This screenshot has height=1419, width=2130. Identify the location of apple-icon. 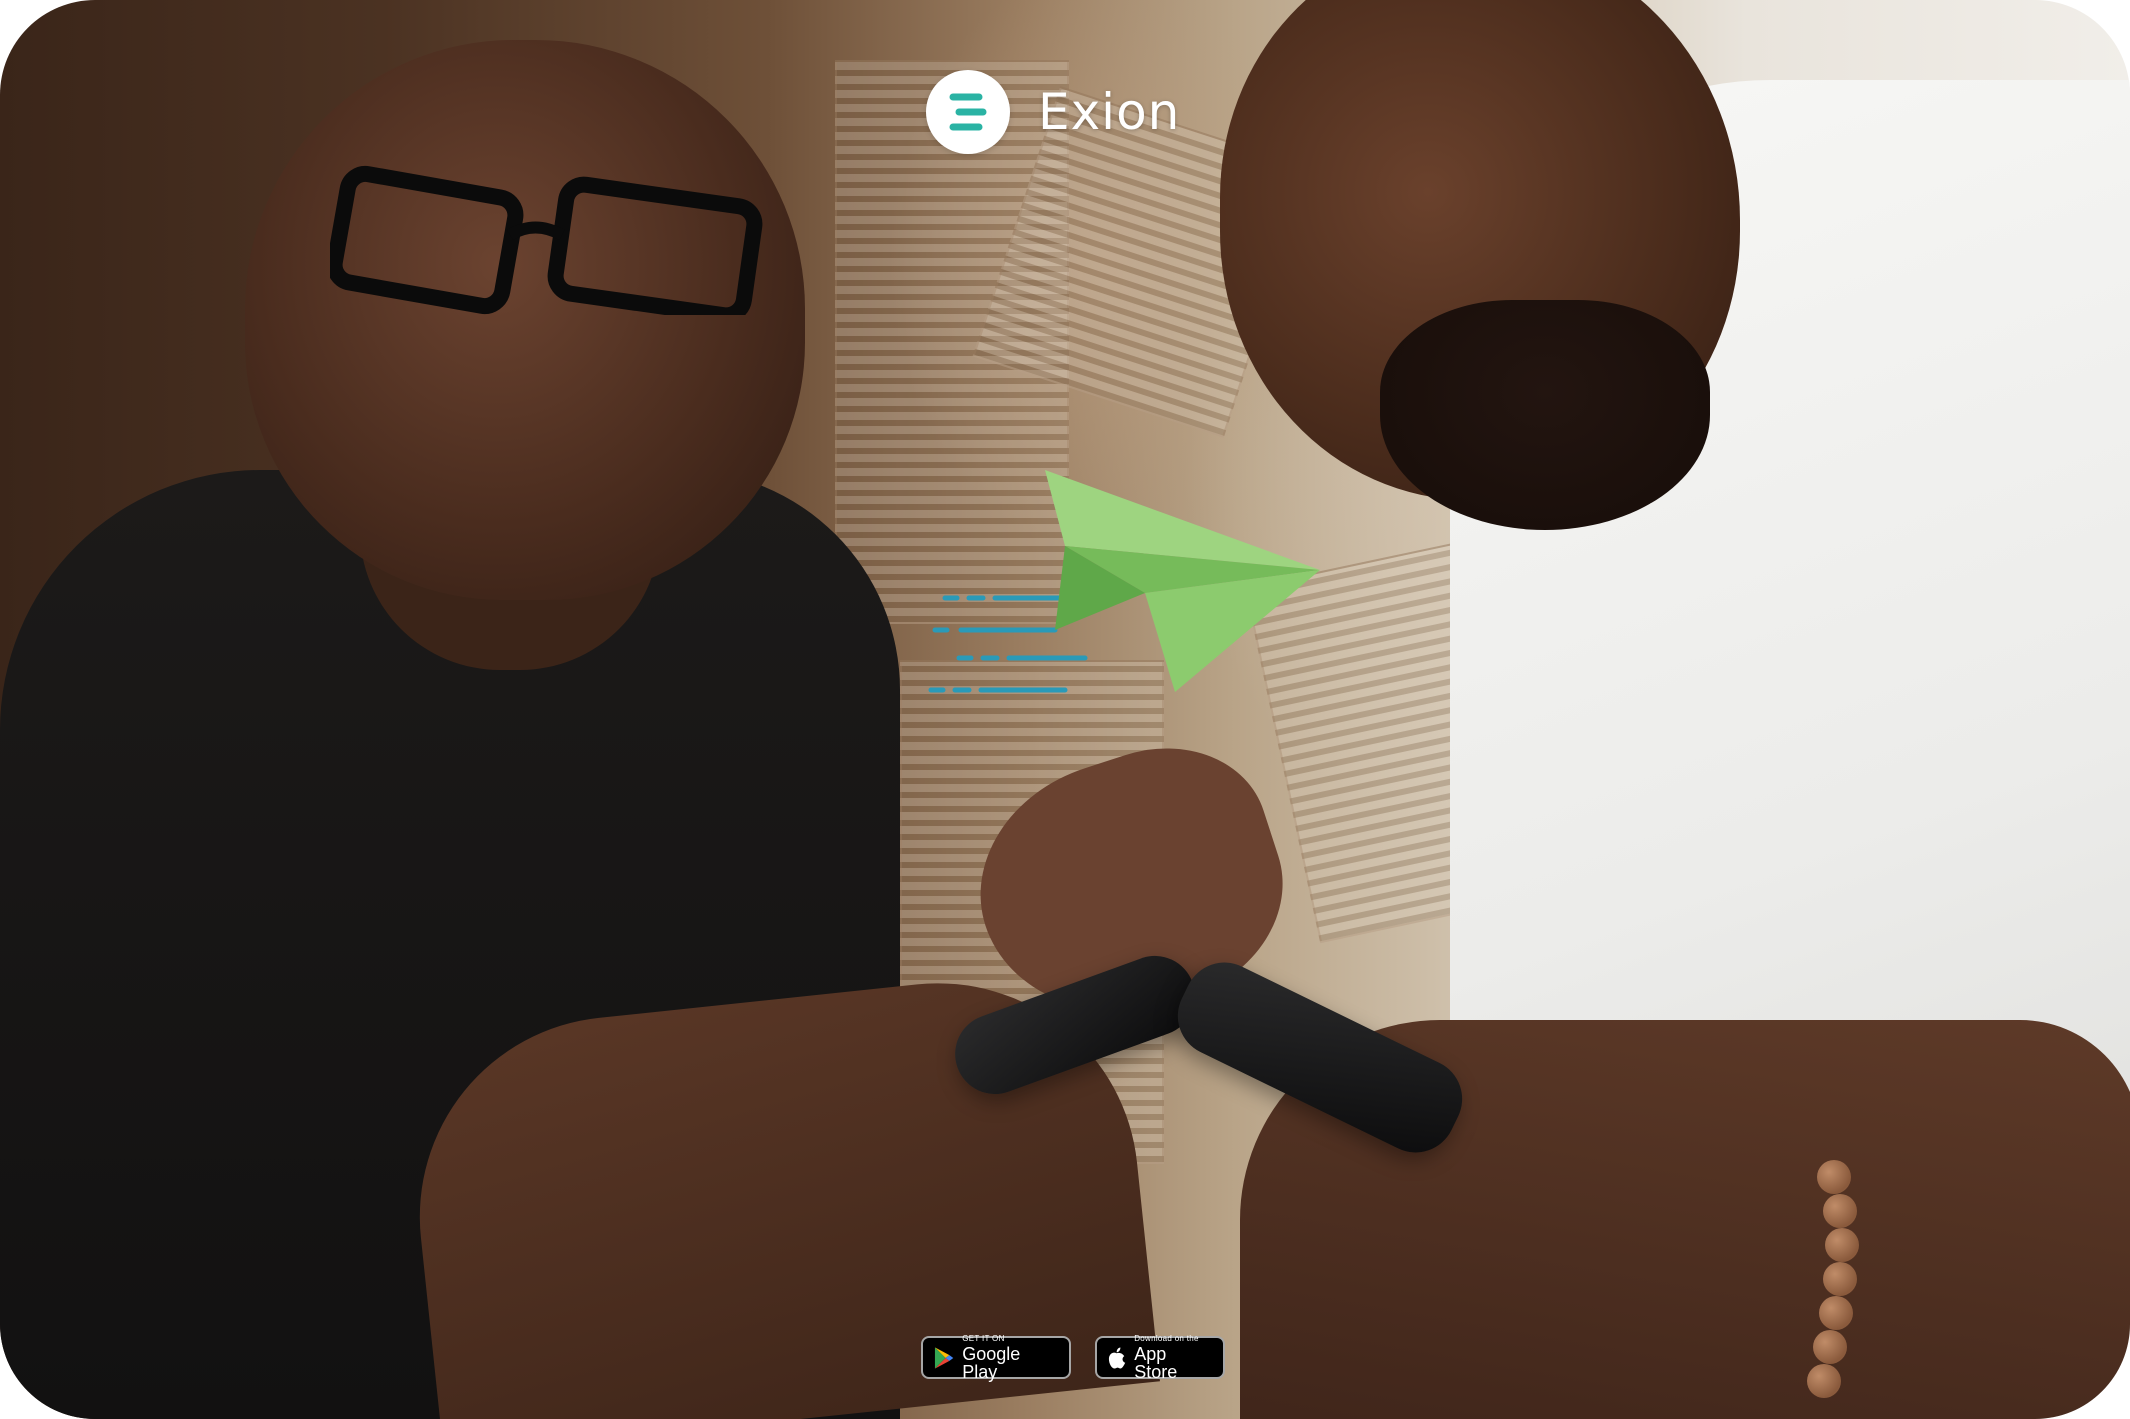
(1117, 1357).